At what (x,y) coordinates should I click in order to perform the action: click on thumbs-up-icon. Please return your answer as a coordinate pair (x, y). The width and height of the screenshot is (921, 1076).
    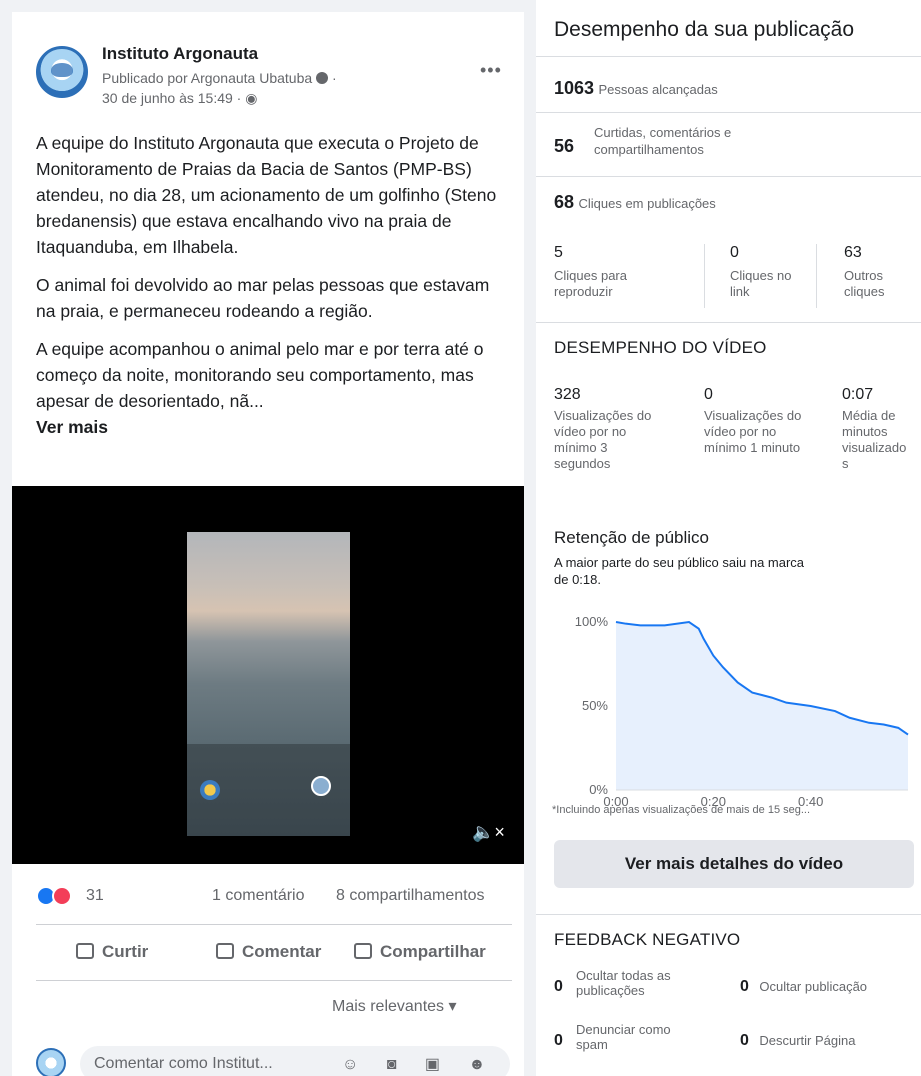
    Looking at the image, I should click on (85, 951).